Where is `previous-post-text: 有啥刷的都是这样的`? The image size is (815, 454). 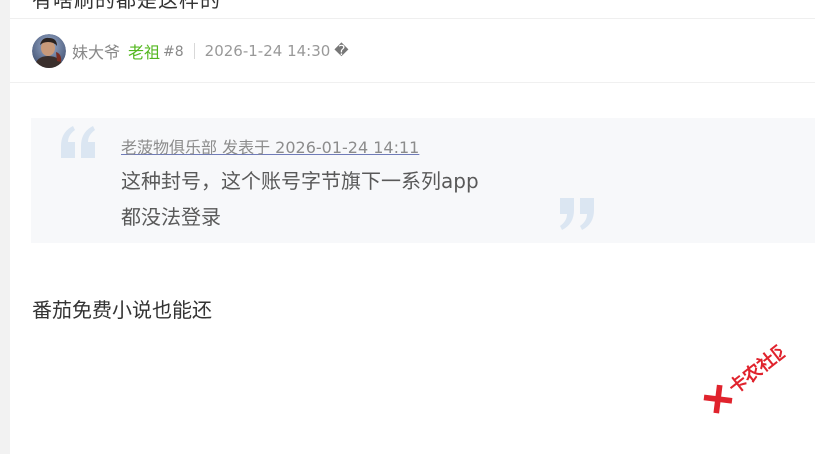
previous-post-text: 有啥刷的都是这样的 is located at coordinates (126, 6).